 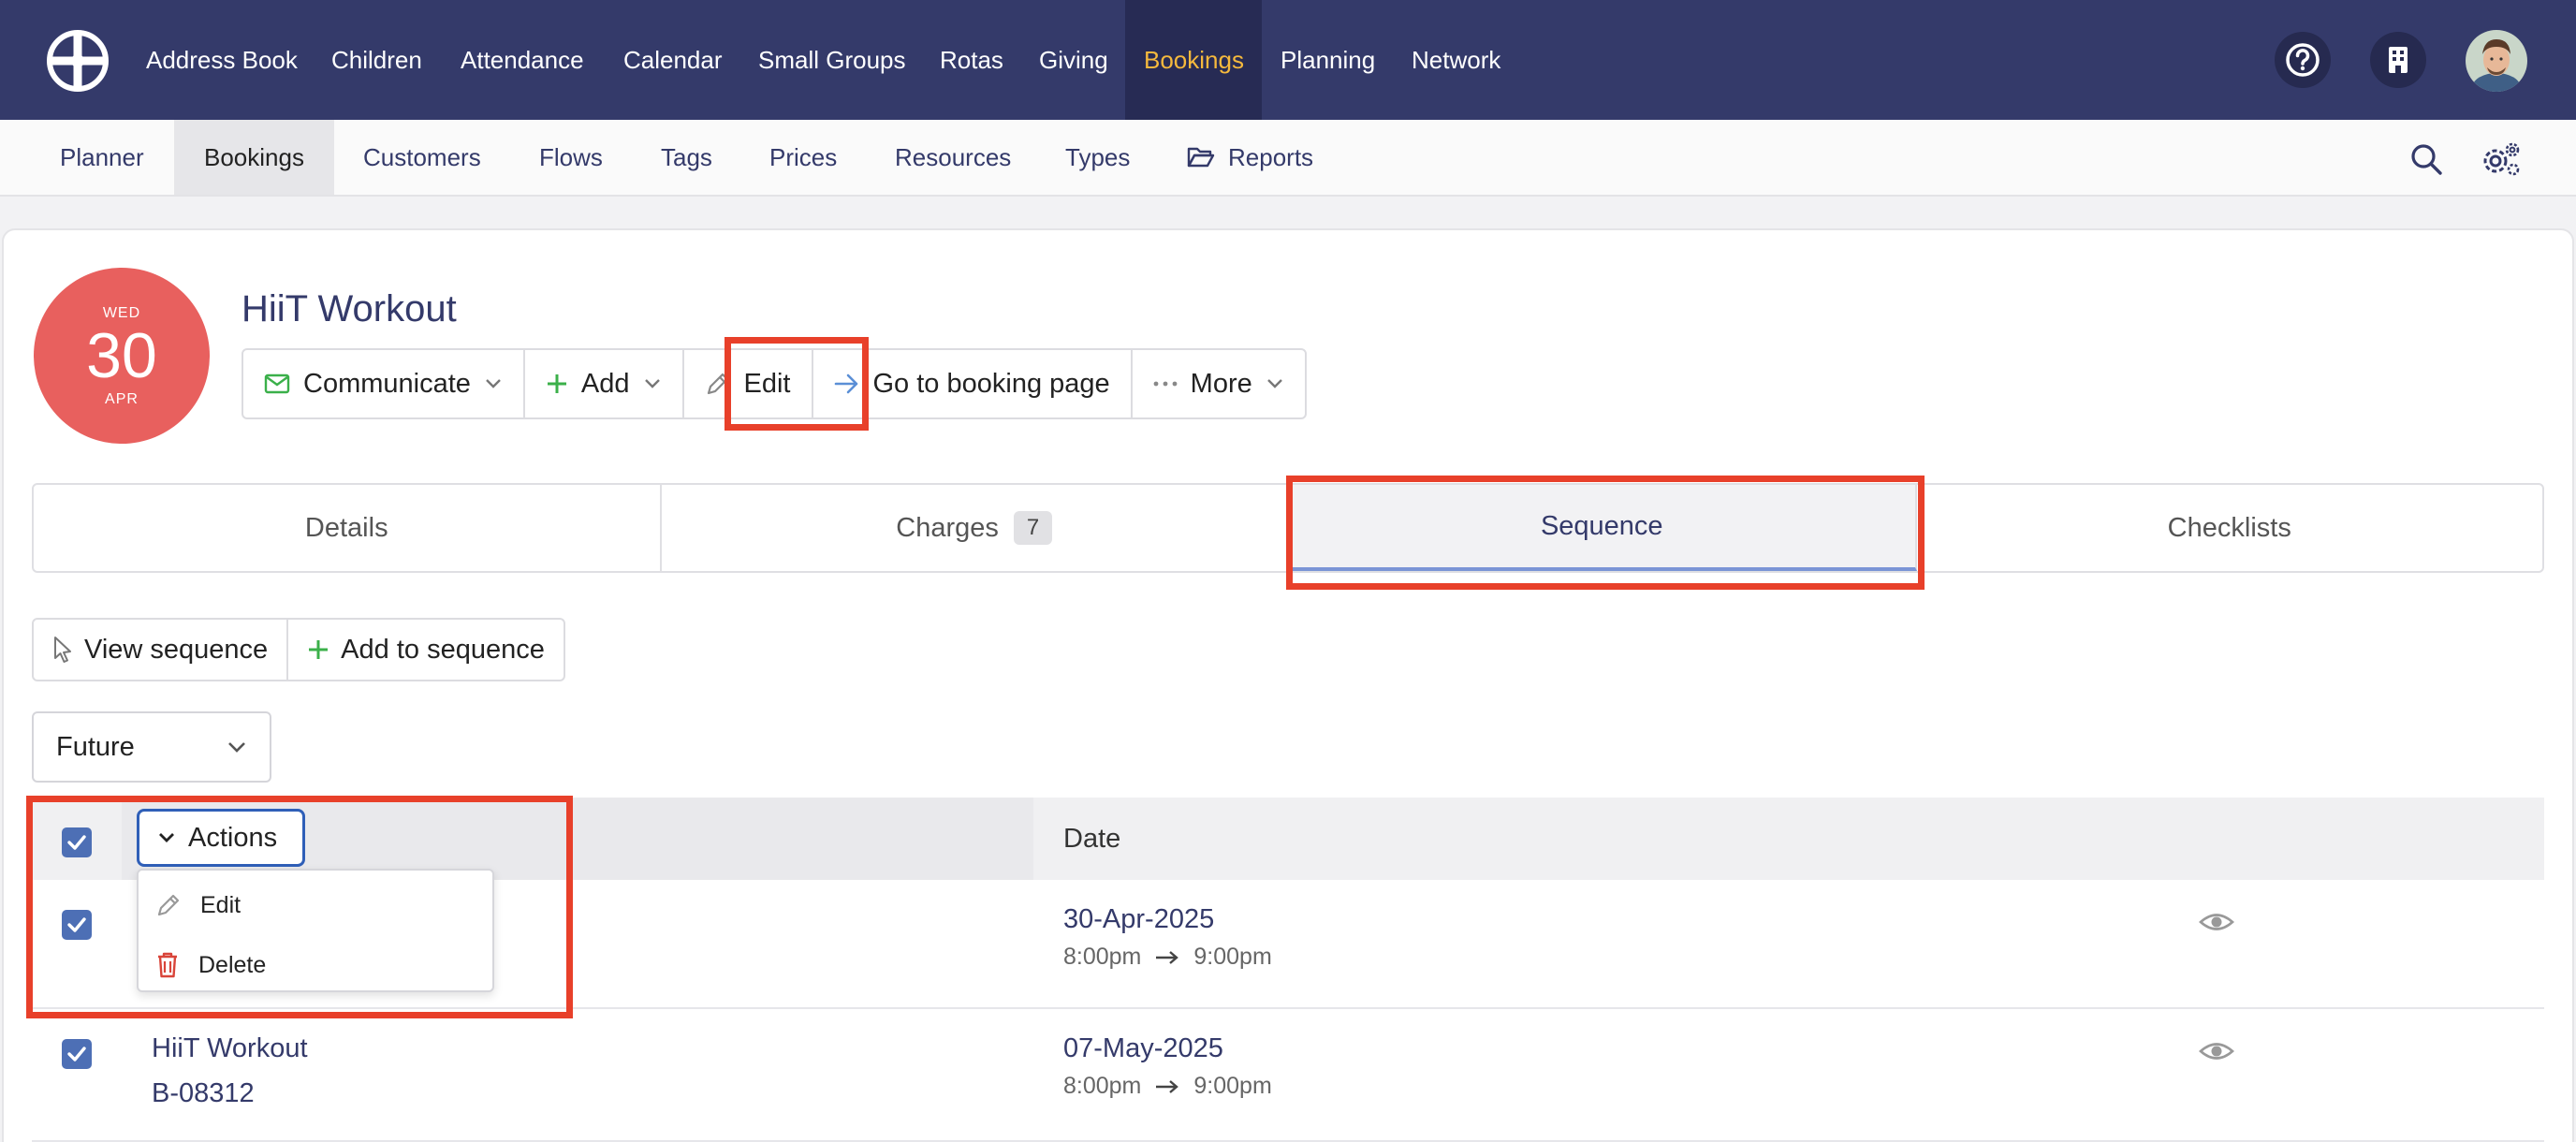 What do you see at coordinates (1165, 384) in the screenshot?
I see `ellipsis-icon` at bounding box center [1165, 384].